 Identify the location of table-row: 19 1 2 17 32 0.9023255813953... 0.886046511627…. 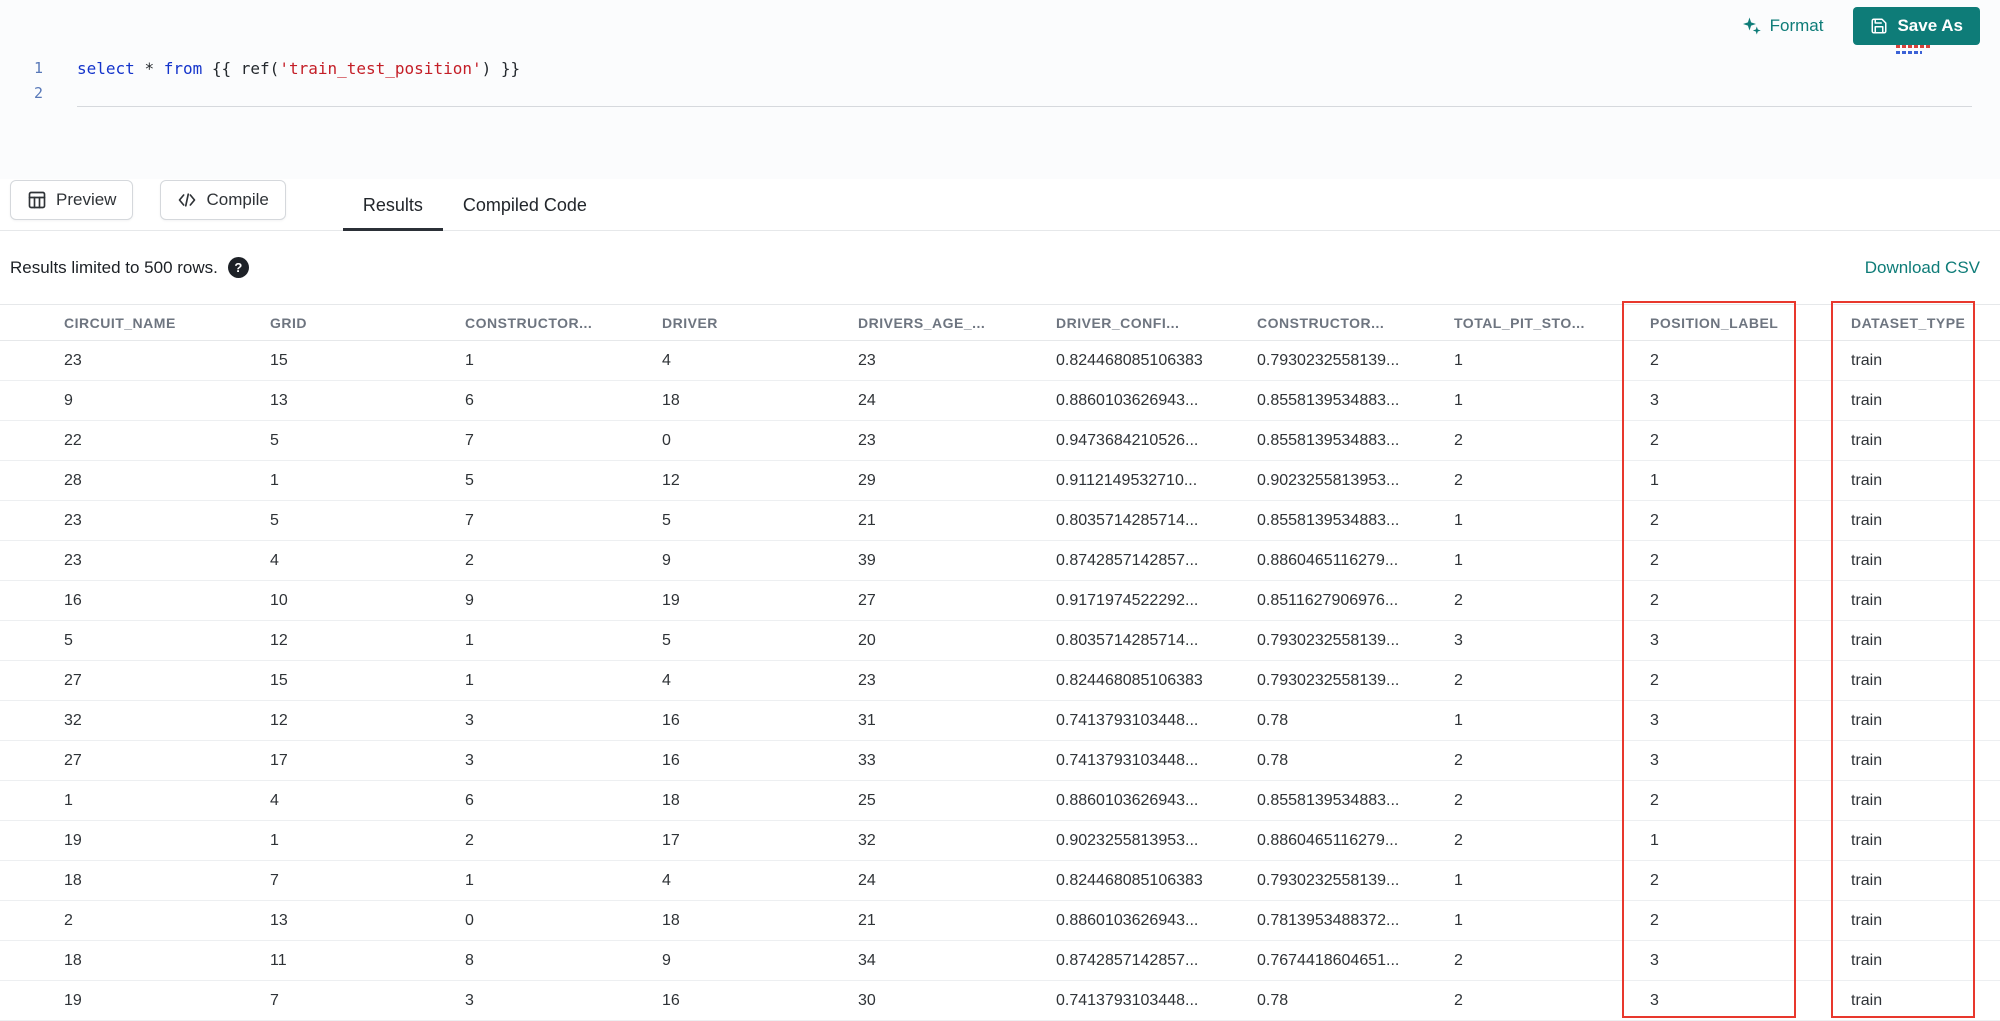
(1000, 840).